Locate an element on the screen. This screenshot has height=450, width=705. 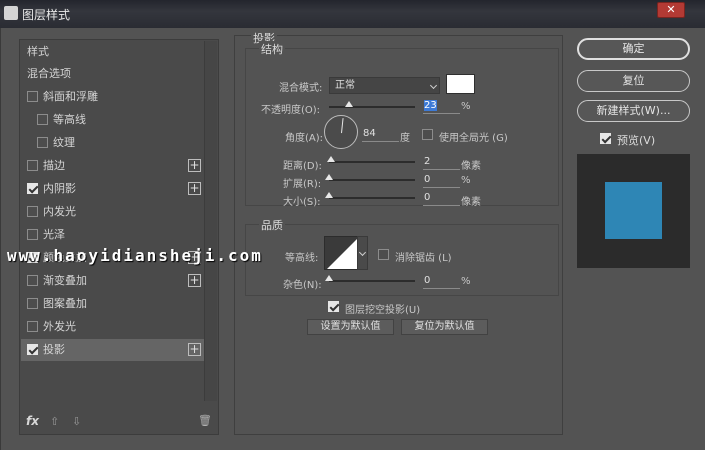
spread-label: 扩展(R): is located at coordinates (302, 184).